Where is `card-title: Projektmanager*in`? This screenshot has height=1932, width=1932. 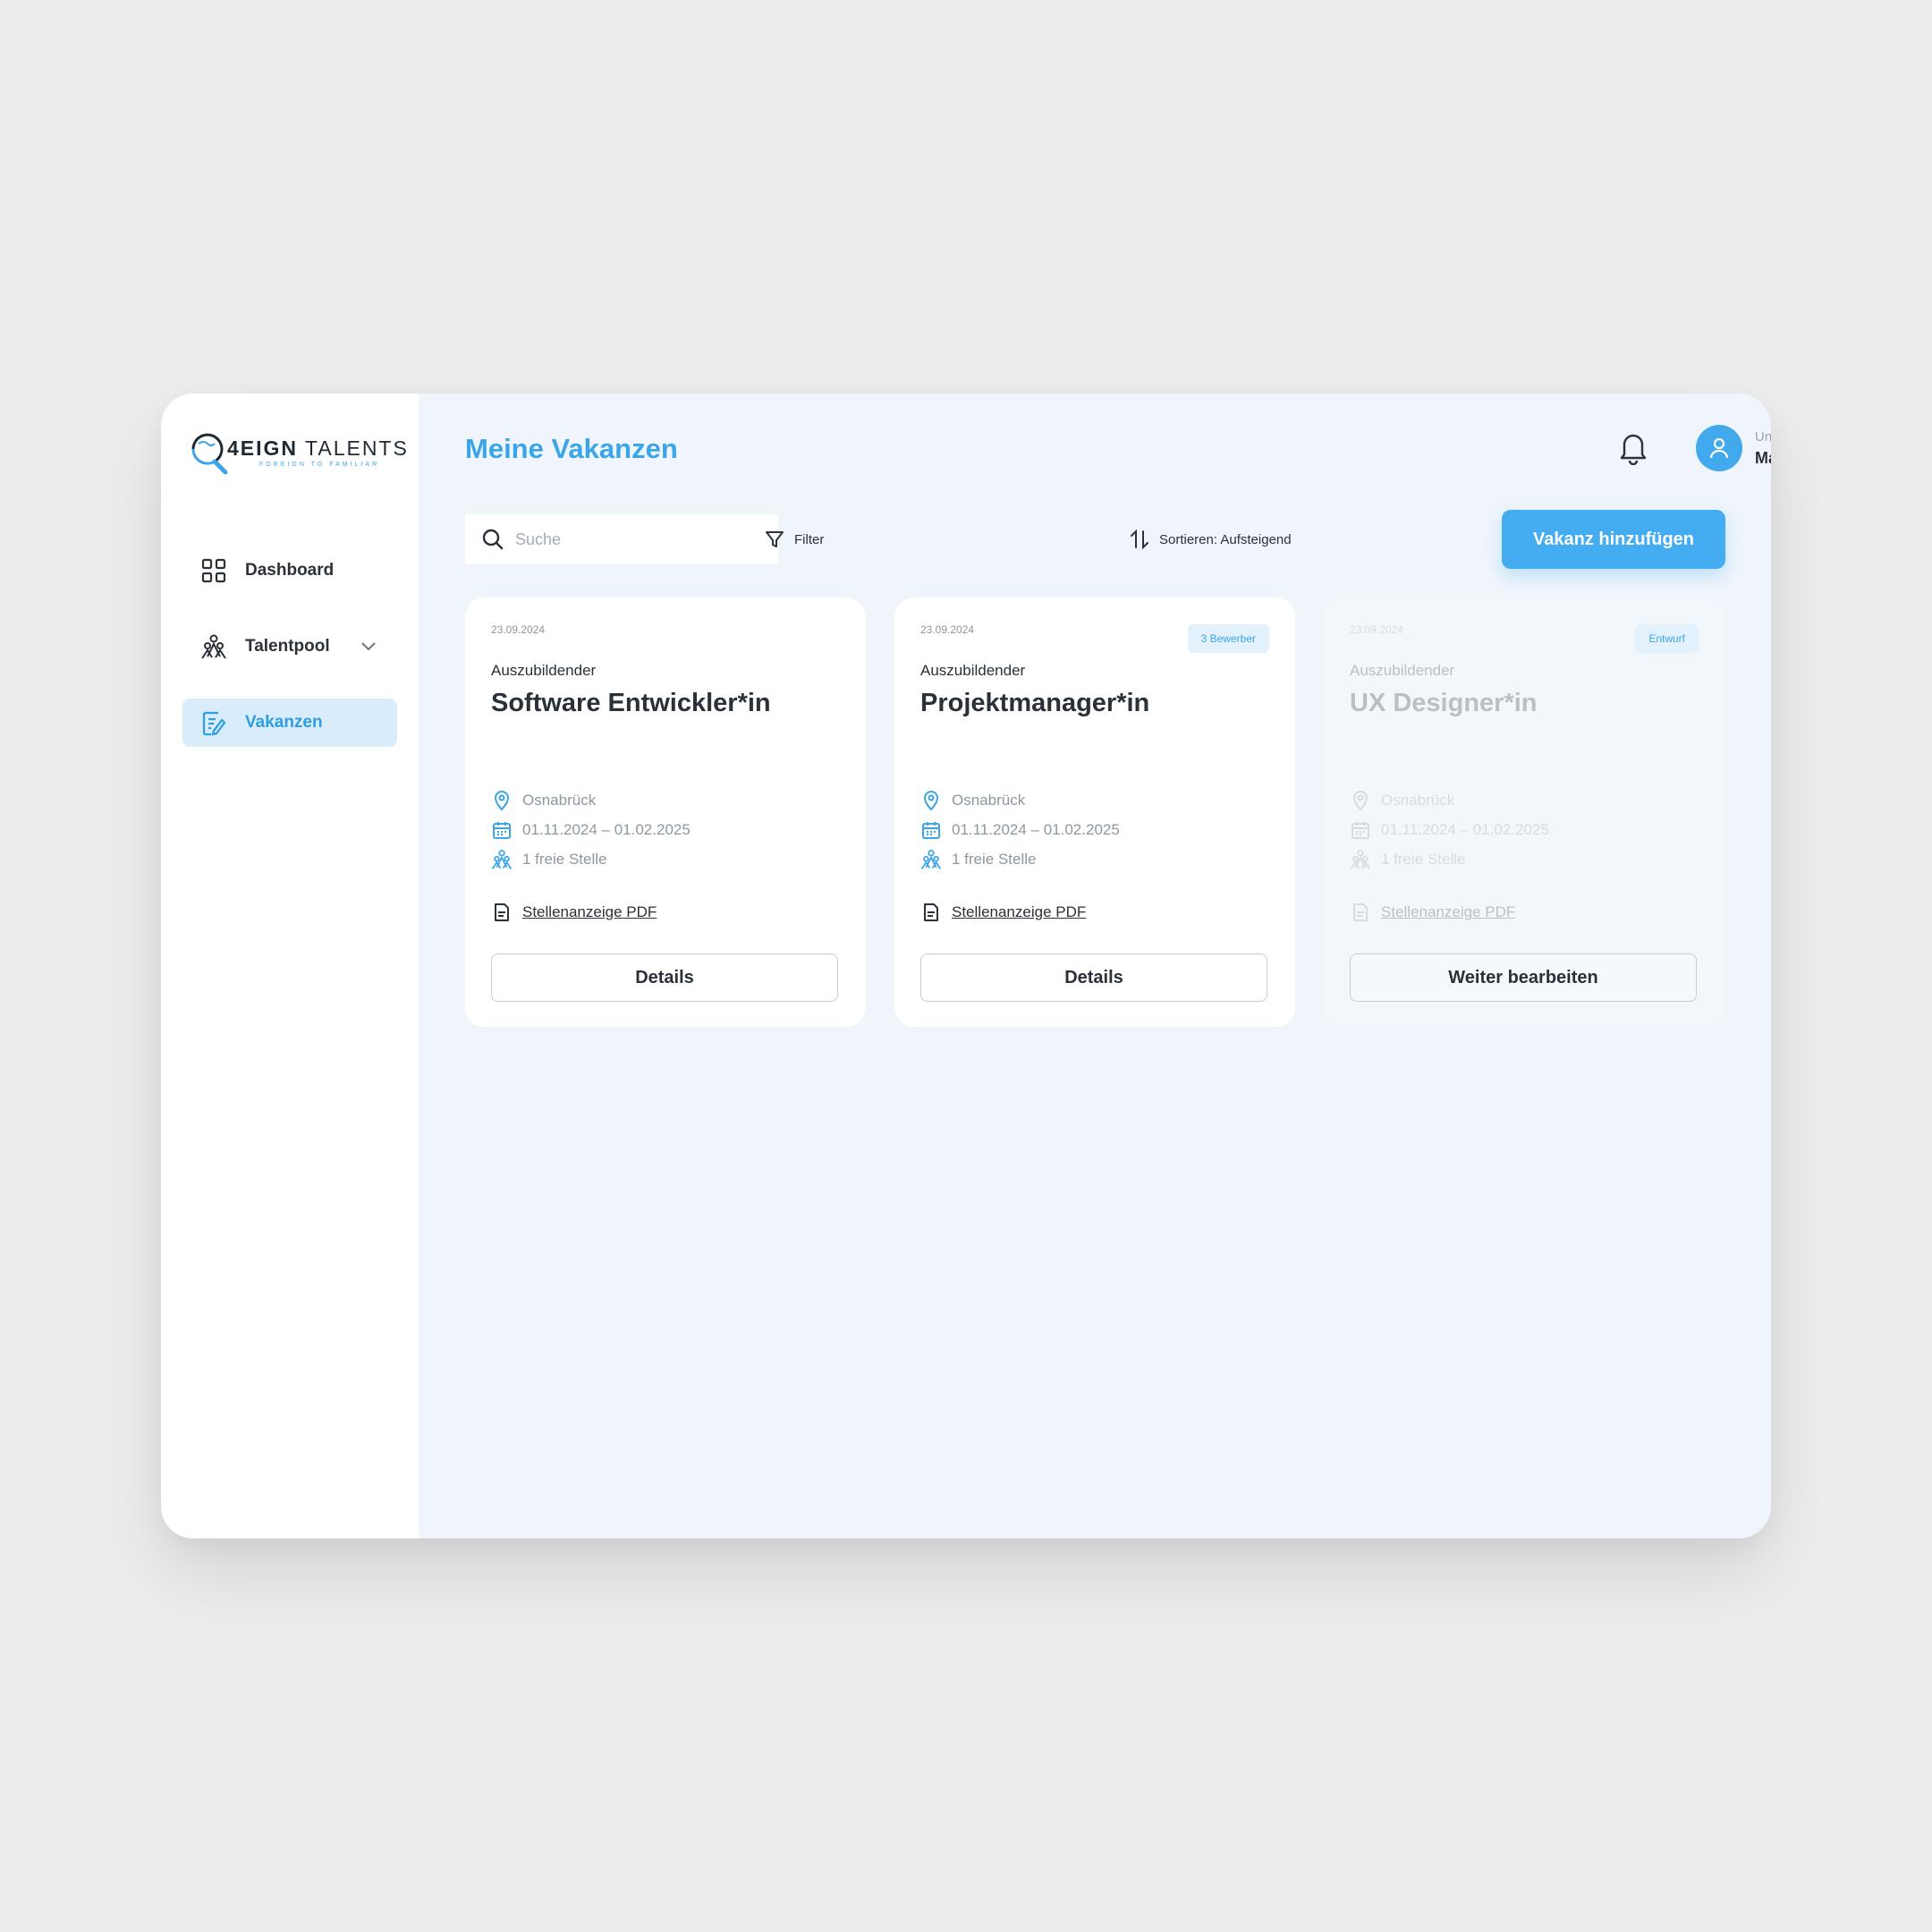 card-title: Projektmanager*in is located at coordinates (1035, 703).